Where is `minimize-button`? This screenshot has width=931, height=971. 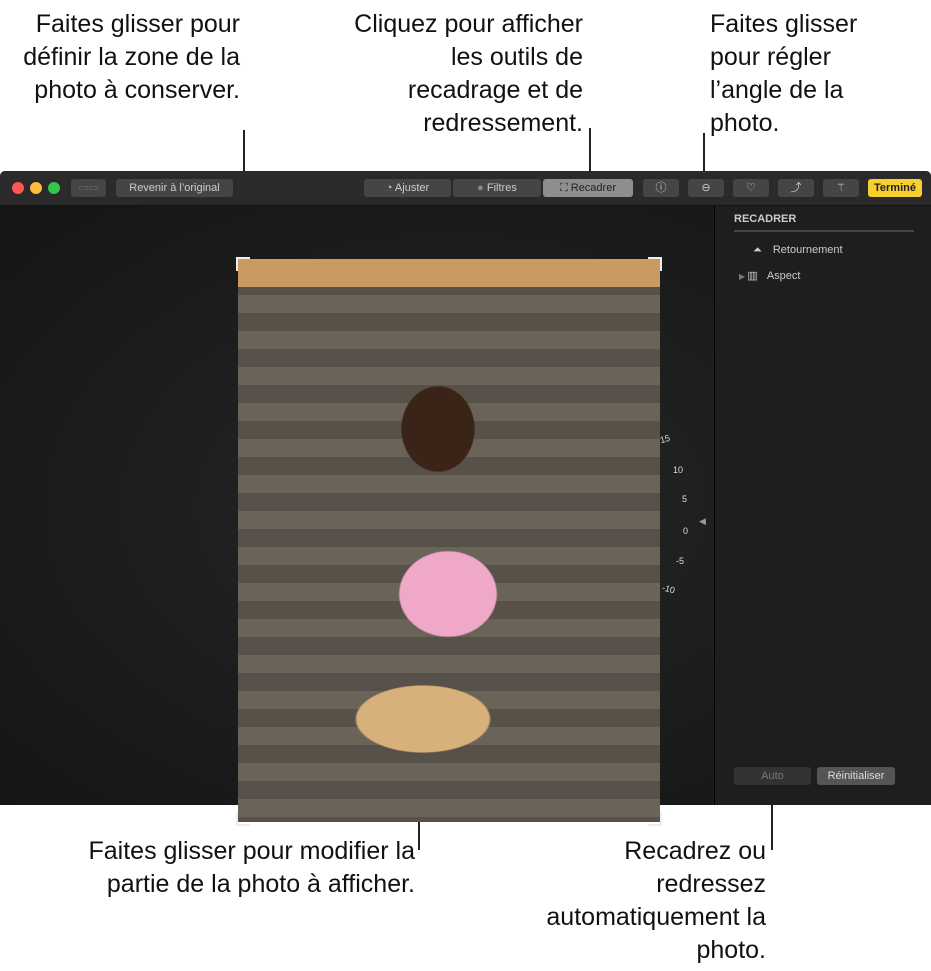 minimize-button is located at coordinates (36, 188).